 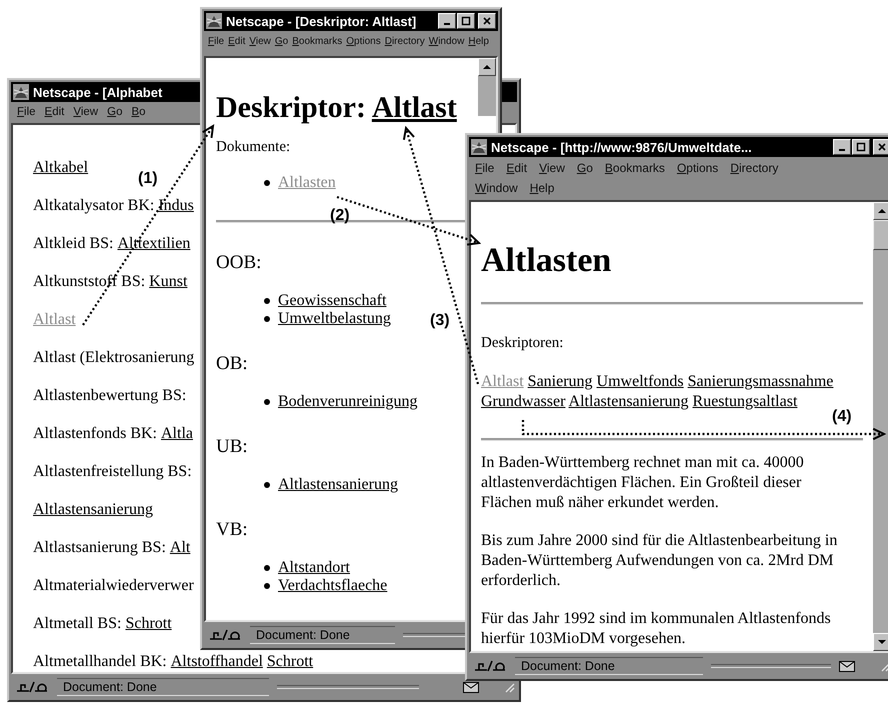 I want to click on link: Alt, so click(x=180, y=548).